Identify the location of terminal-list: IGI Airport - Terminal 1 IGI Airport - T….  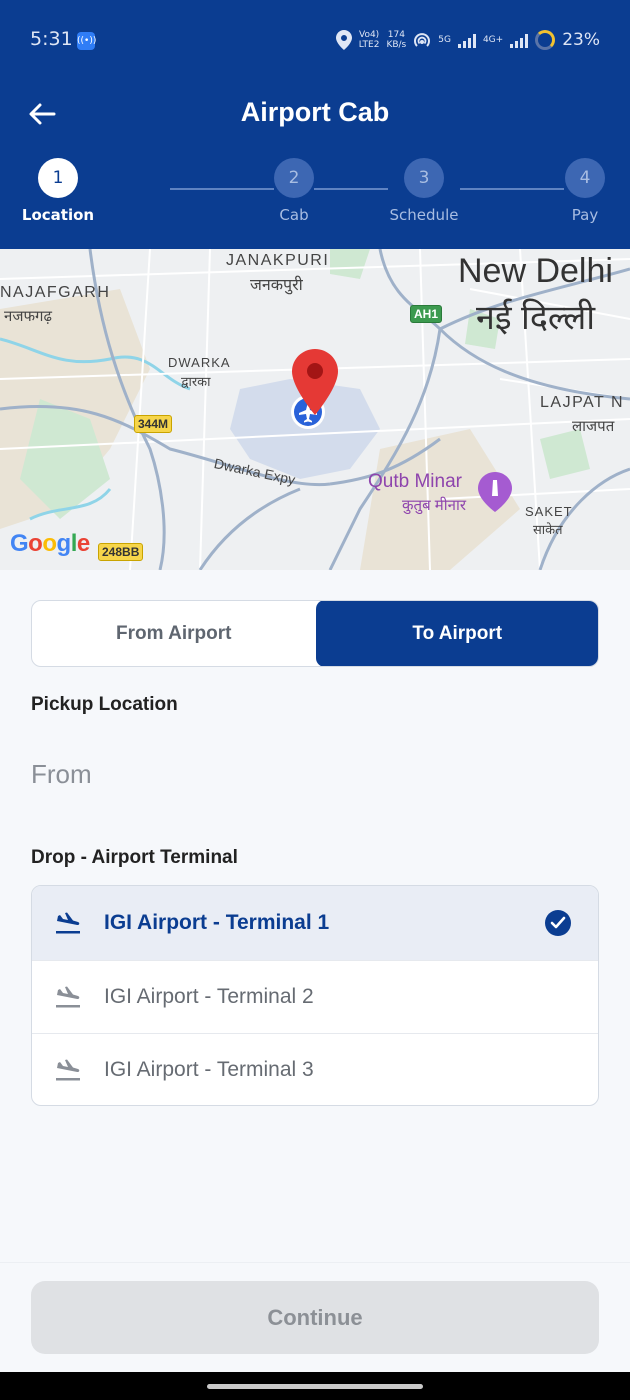
(315, 995).